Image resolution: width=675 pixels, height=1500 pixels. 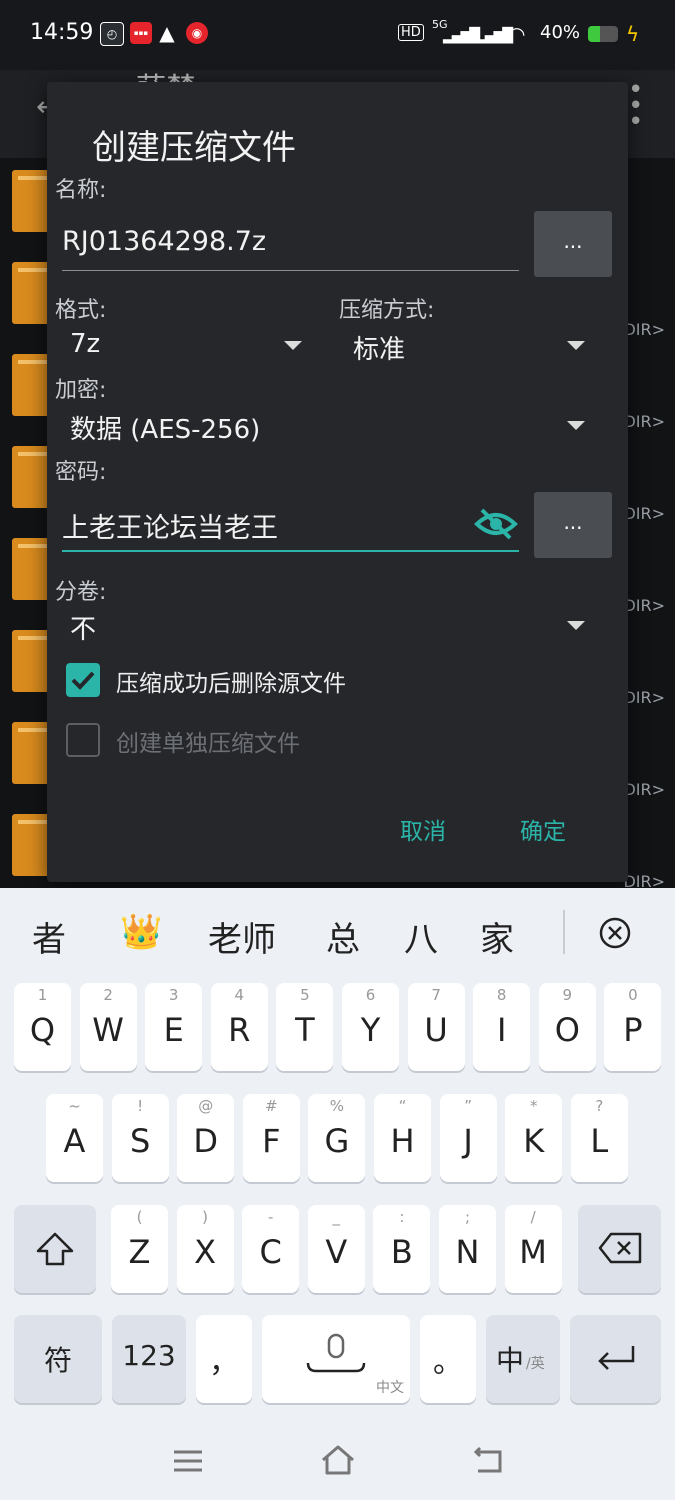 What do you see at coordinates (510, 1360) in the screenshot?
I see `language-key-main: 中` at bounding box center [510, 1360].